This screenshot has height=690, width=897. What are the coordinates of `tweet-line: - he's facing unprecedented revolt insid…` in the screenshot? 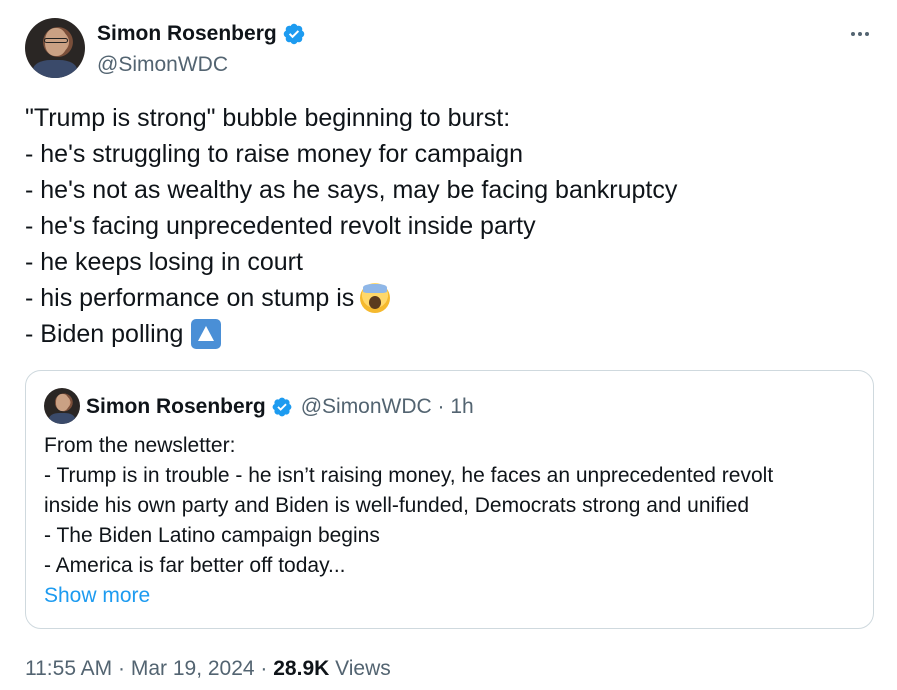 It's located at (280, 226).